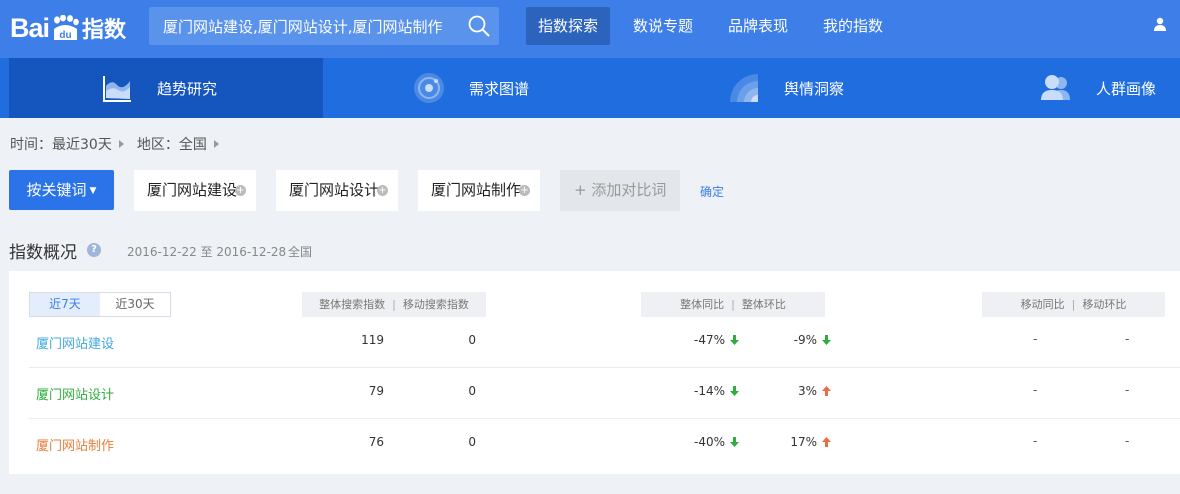  Describe the element at coordinates (187, 88) in the screenshot. I see `tab-label: 趋势研究` at that location.